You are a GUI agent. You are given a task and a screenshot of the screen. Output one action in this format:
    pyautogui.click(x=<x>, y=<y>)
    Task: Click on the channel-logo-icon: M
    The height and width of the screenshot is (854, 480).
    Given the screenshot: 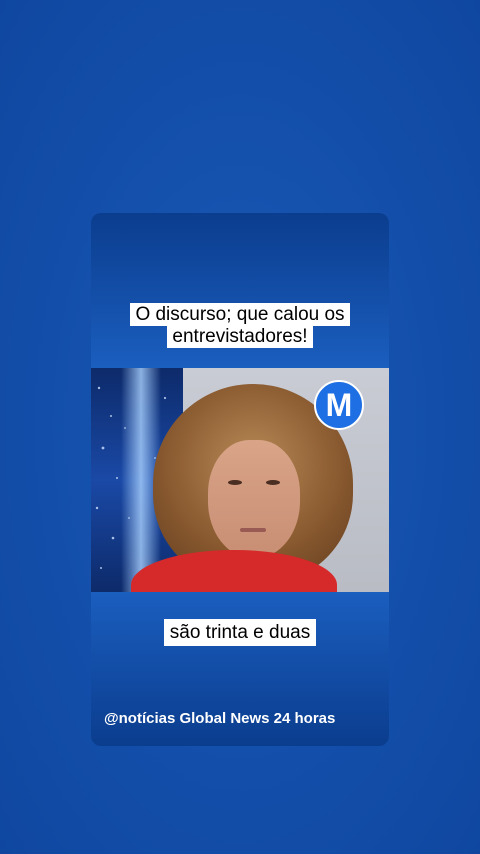 What is the action you would take?
    pyautogui.click(x=339, y=405)
    